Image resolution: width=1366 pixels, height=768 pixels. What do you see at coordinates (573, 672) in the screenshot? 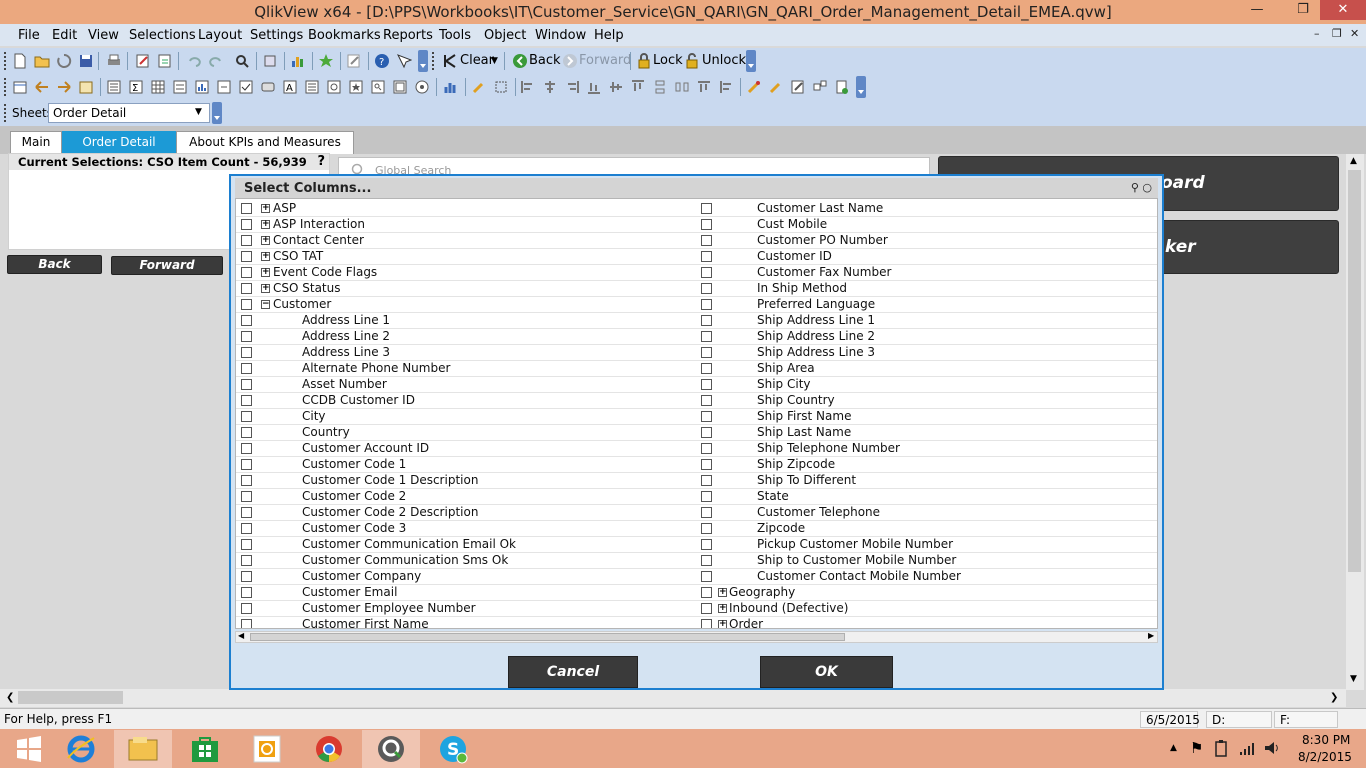
I see `cancel-button: Cancel` at bounding box center [573, 672].